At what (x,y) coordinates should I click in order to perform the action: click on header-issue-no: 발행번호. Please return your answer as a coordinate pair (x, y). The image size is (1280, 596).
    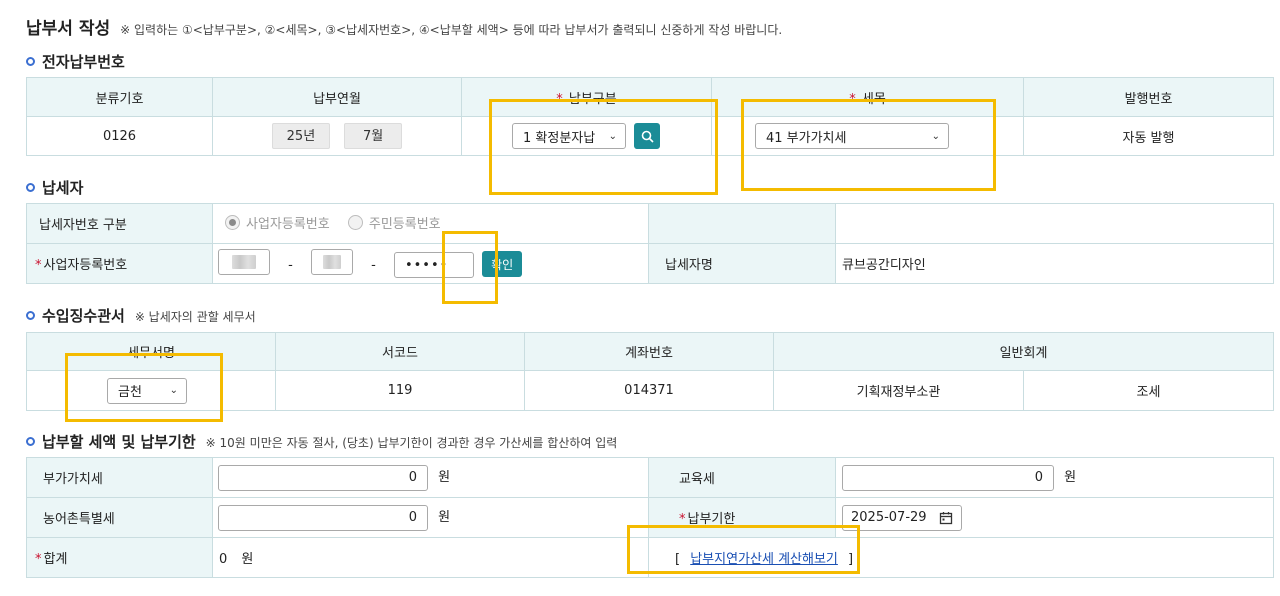
    Looking at the image, I should click on (1148, 97).